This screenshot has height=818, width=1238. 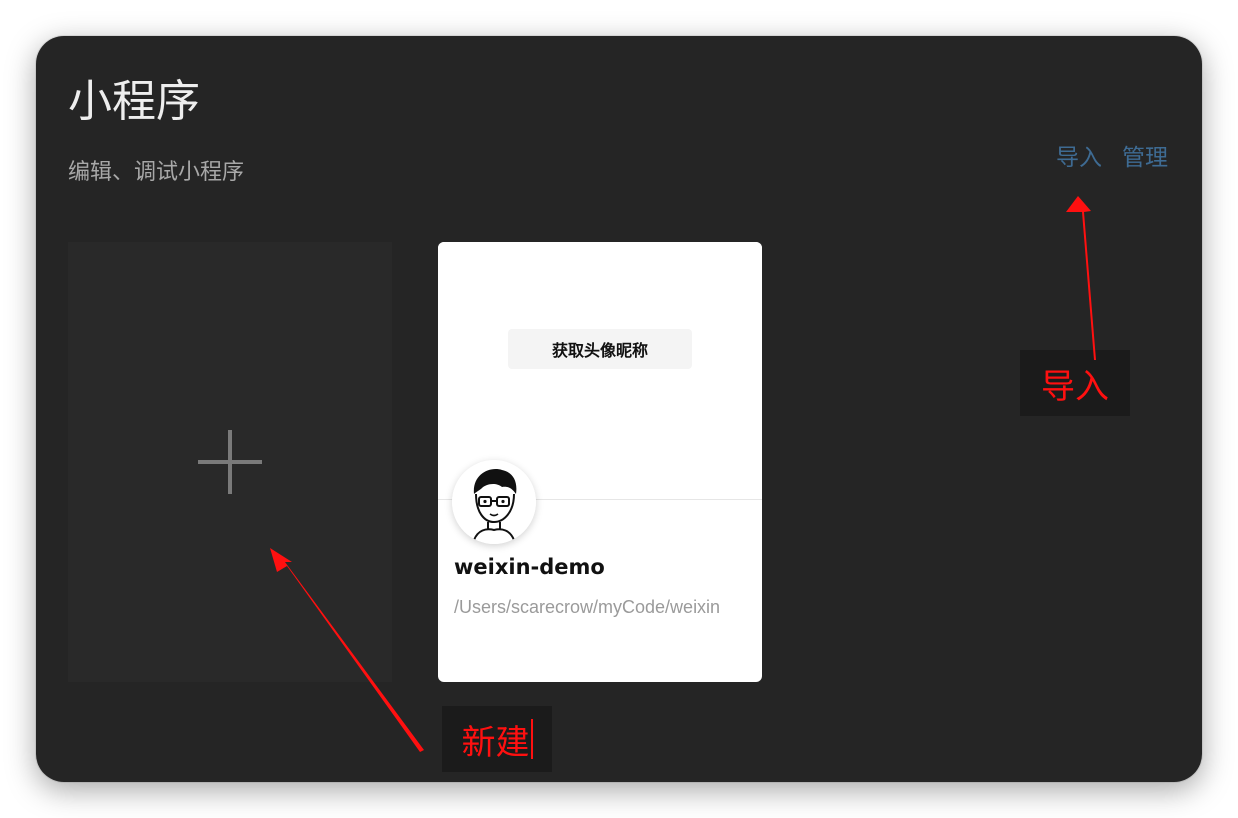 I want to click on top-actions: 导入 管理, so click(x=1112, y=158).